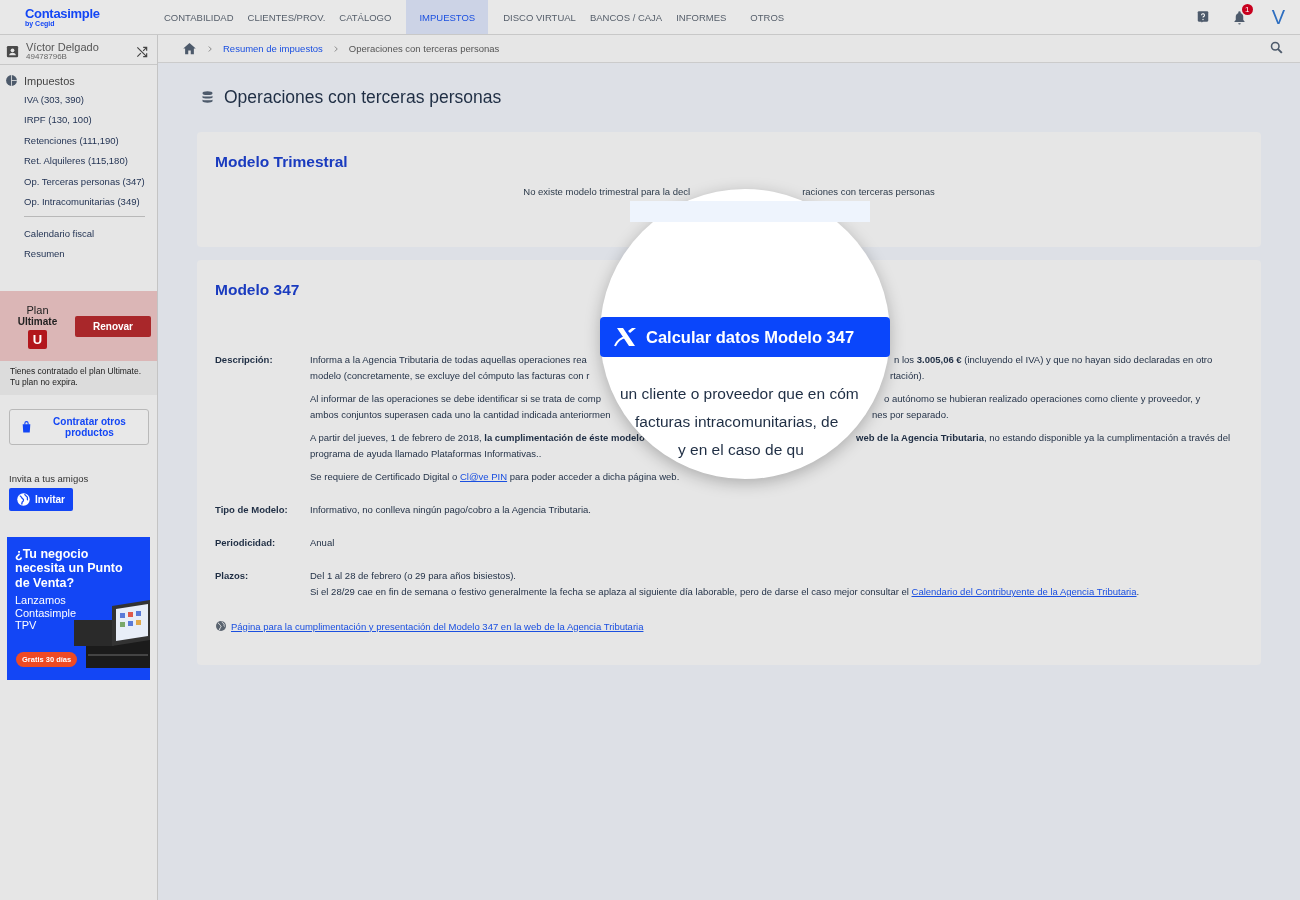  What do you see at coordinates (725, 591) in the screenshot?
I see `detail-text: Si el 28/29 cae en fin de semana o festivo generalmente la fecha se aplaza al siguiente día laborable, pero de darse el caso mejor consultar el Calendario del Contribuyente de la Agencia Tributaria.` at bounding box center [725, 591].